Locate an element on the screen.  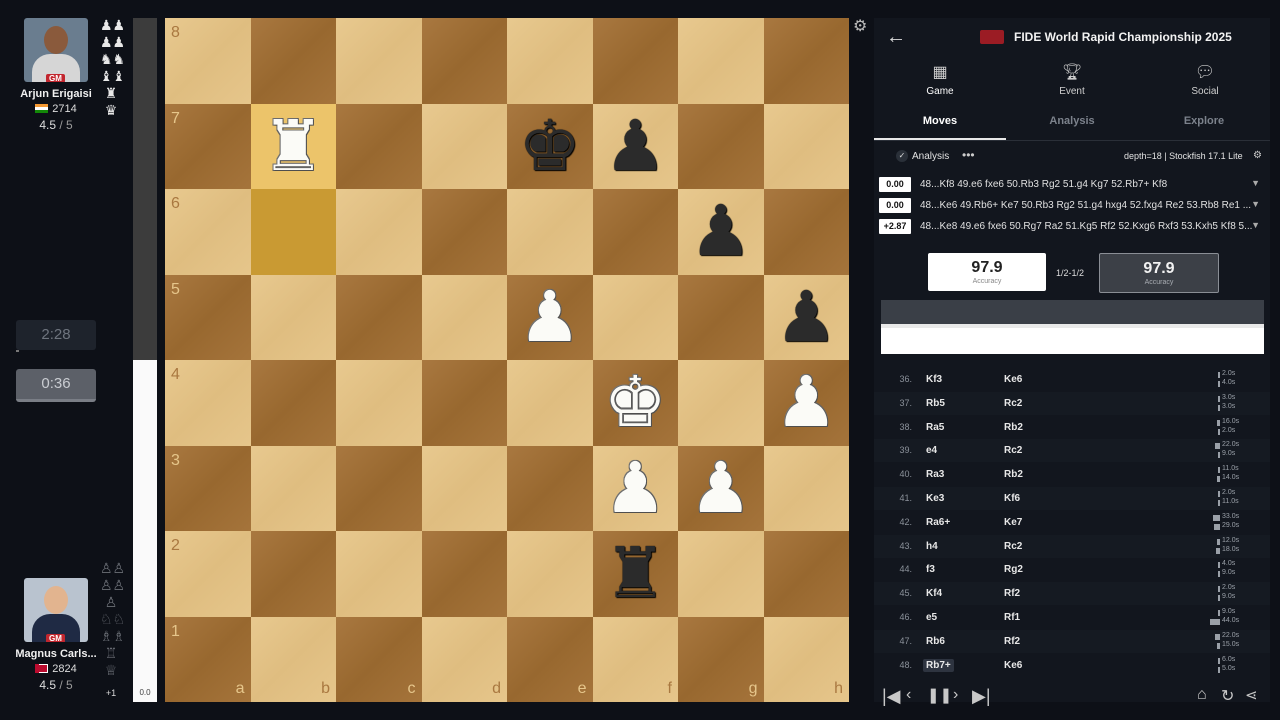
black-rook-piece: ♜ is located at coordinates (636, 574).